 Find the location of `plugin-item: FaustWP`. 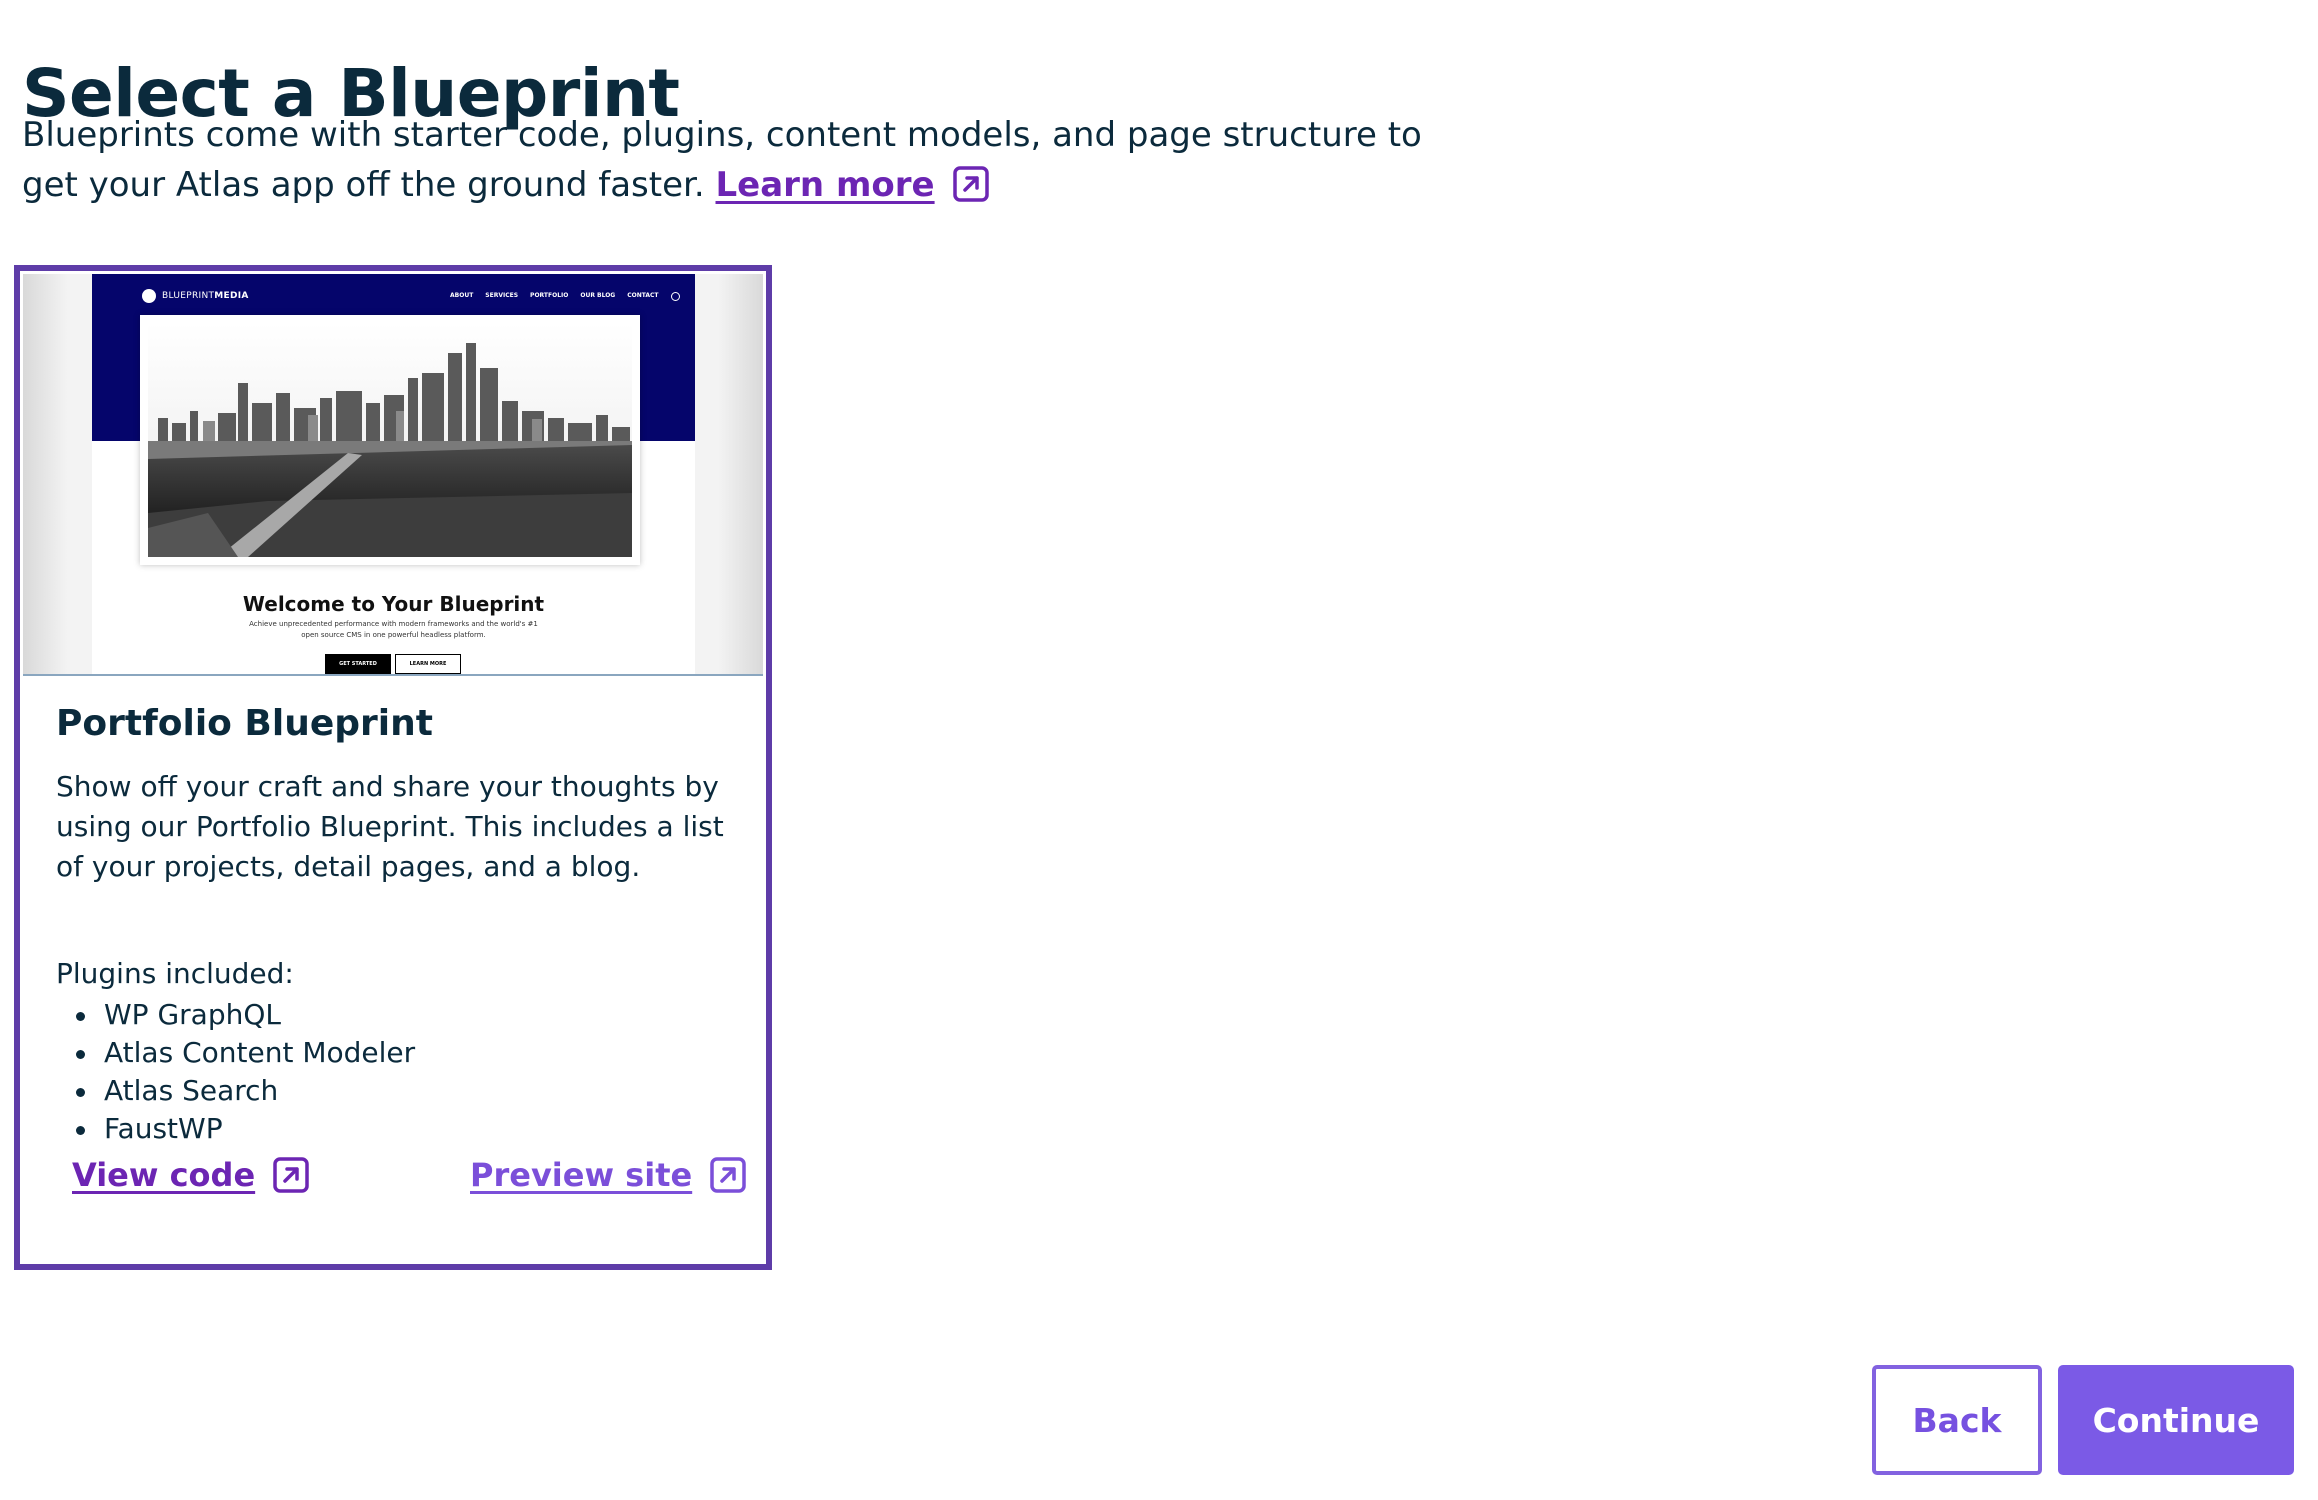

plugin-item: FaustWP is located at coordinates (235, 1129).